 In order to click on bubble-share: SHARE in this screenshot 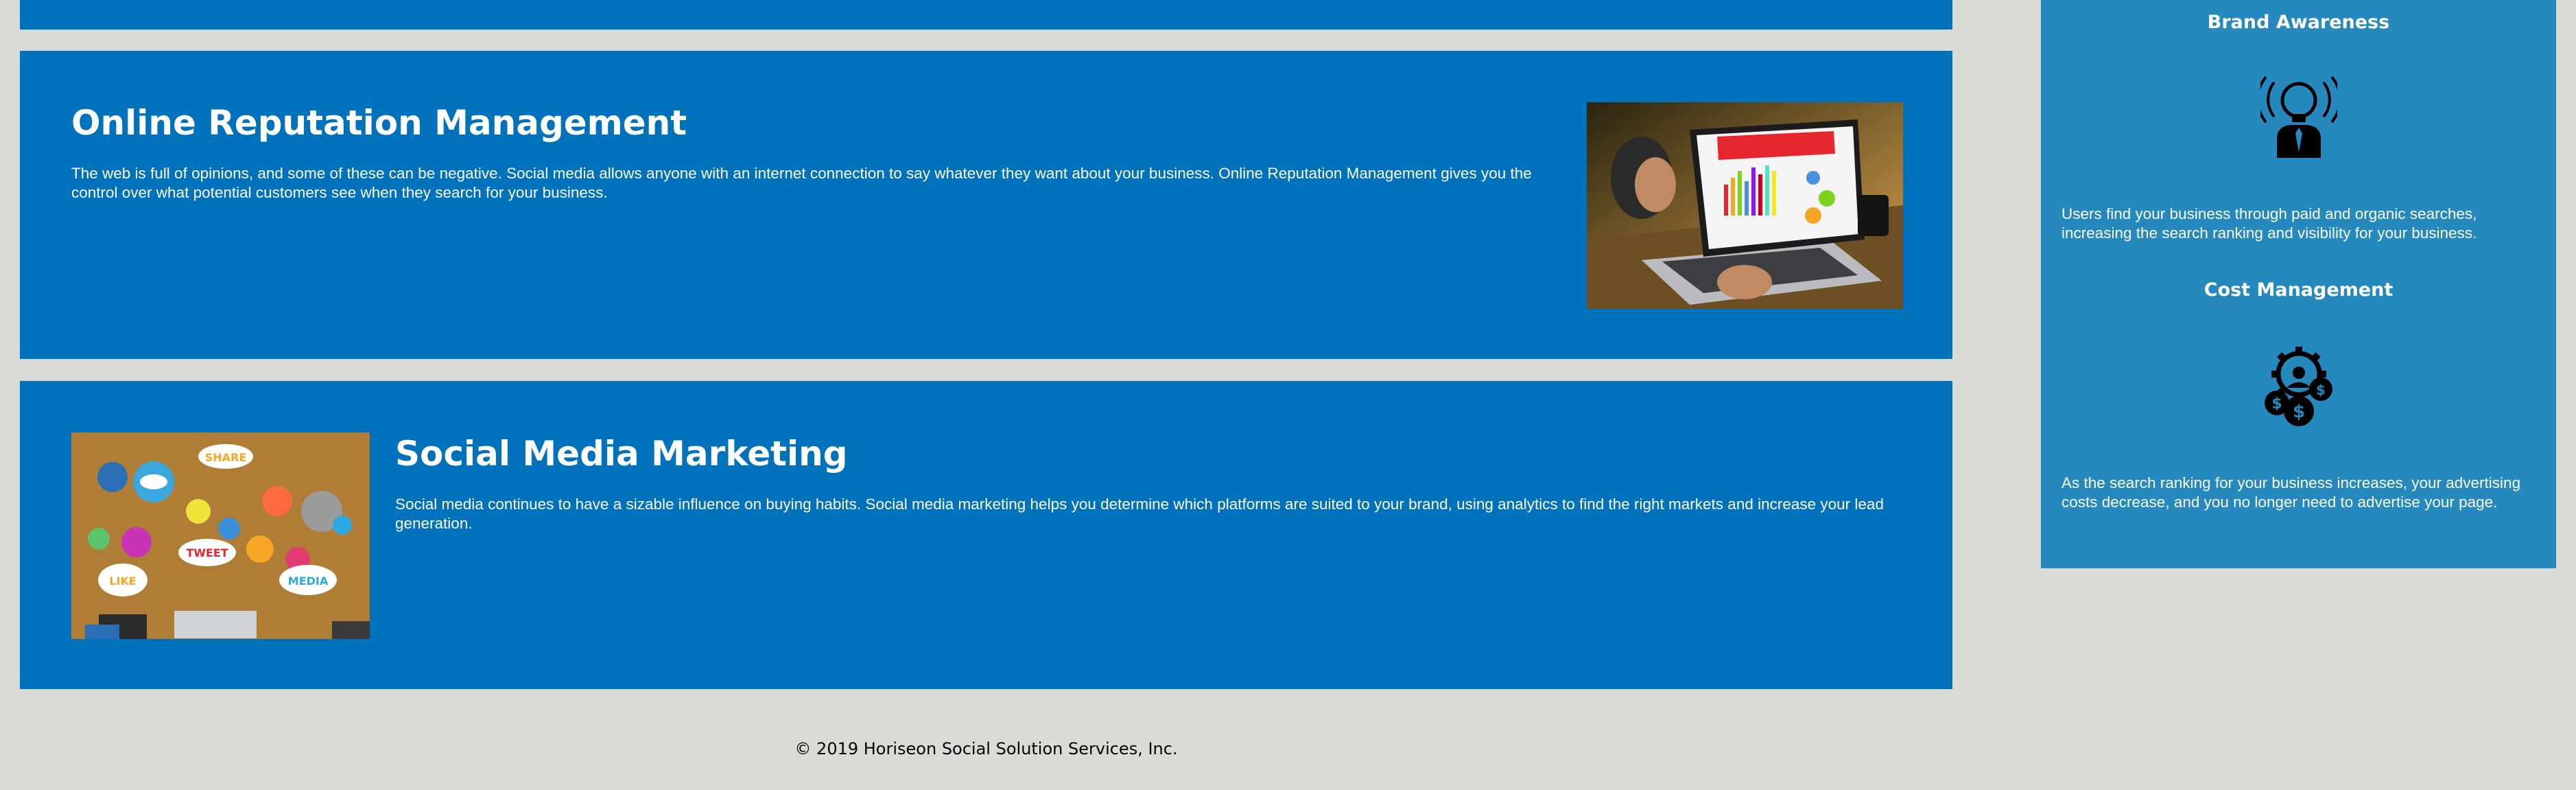, I will do `click(226, 457)`.